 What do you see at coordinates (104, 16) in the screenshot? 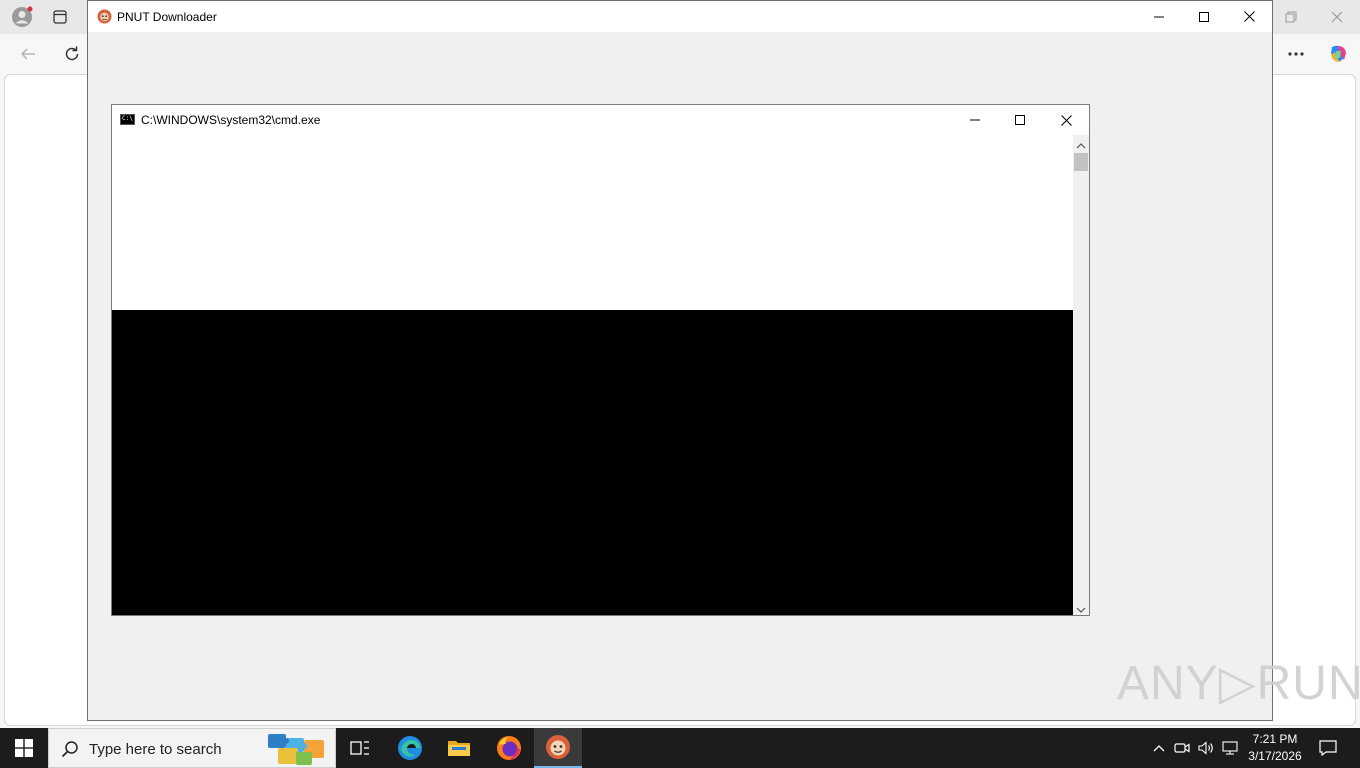
I see `pnut-logo-icon` at bounding box center [104, 16].